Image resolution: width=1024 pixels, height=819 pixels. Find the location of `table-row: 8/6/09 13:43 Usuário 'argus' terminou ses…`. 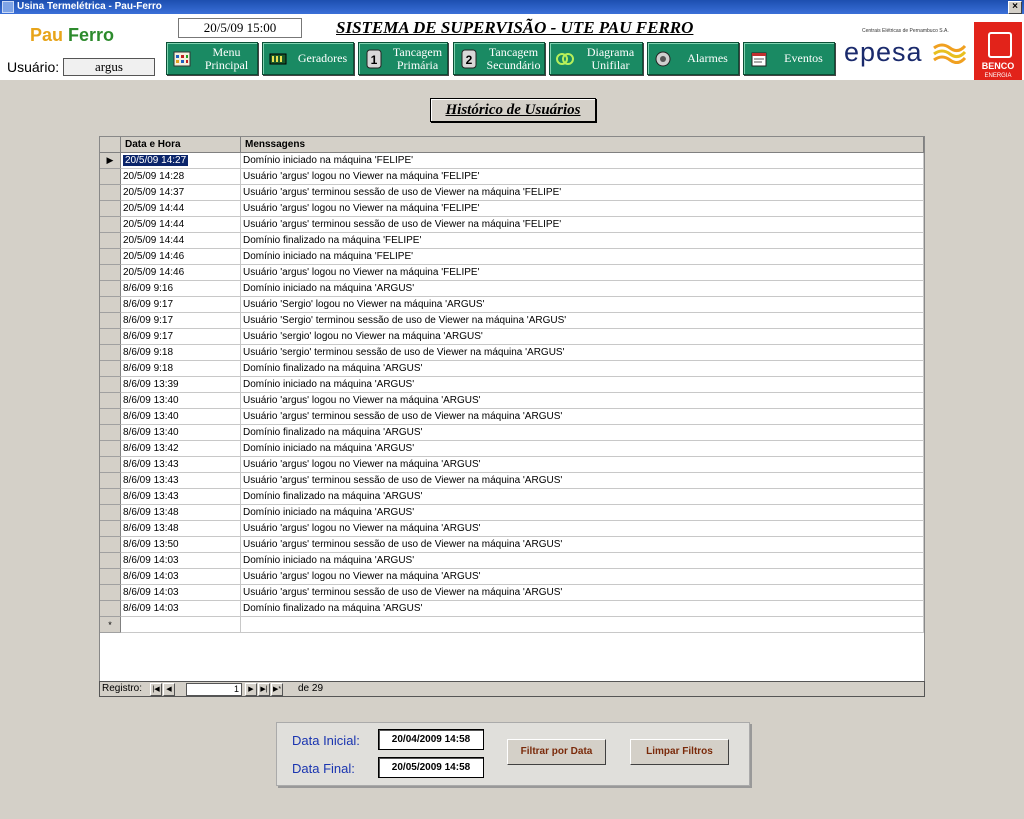

table-row: 8/6/09 13:43 Usuário 'argus' terminou ses… is located at coordinates (512, 480).